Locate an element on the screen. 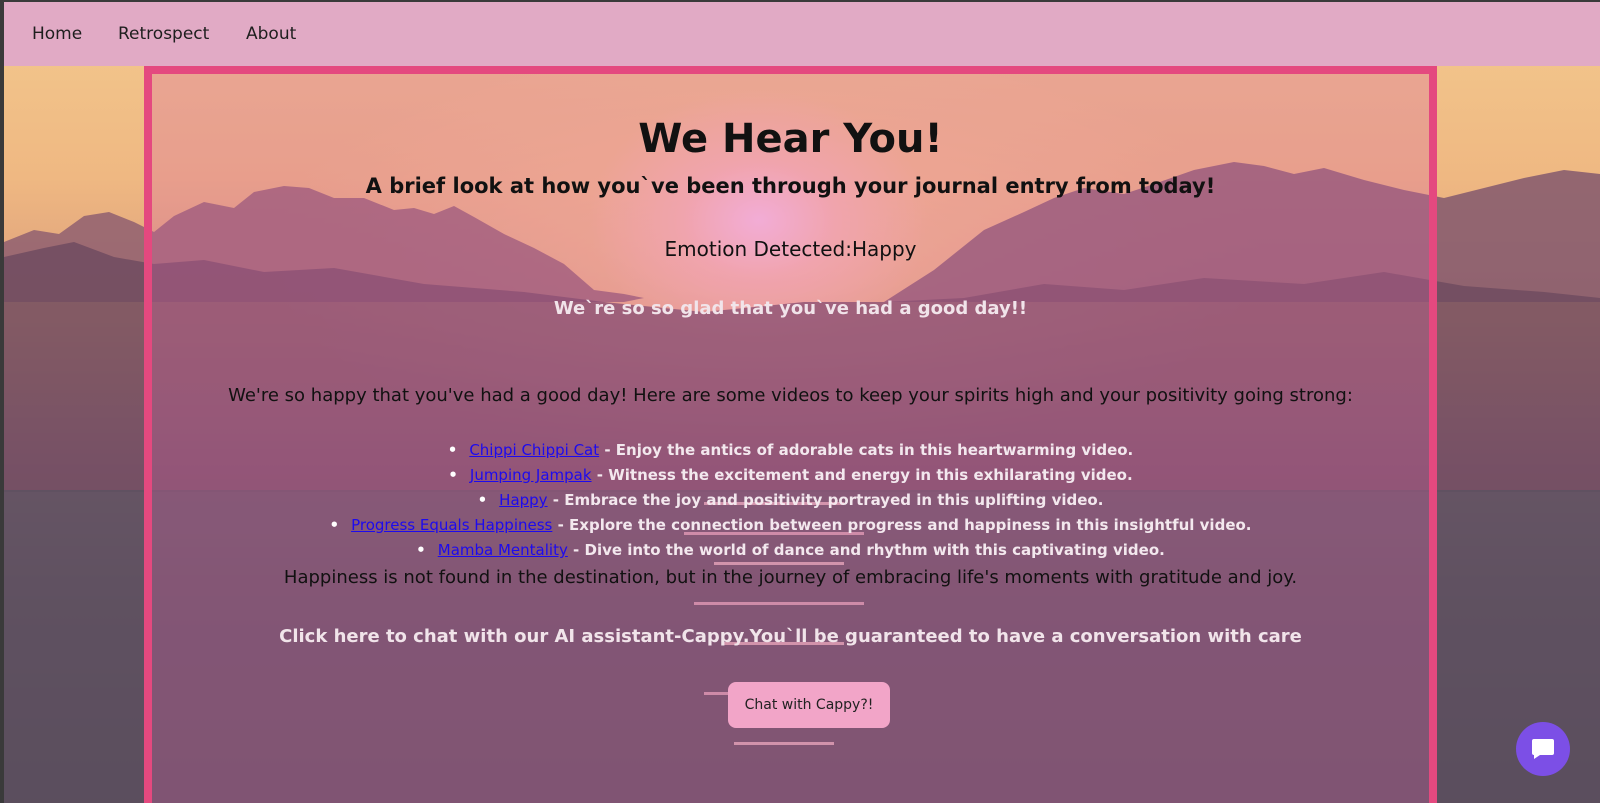 The height and width of the screenshot is (803, 1600). emotion-detected: Emotion Detected:Happy is located at coordinates (790, 249).